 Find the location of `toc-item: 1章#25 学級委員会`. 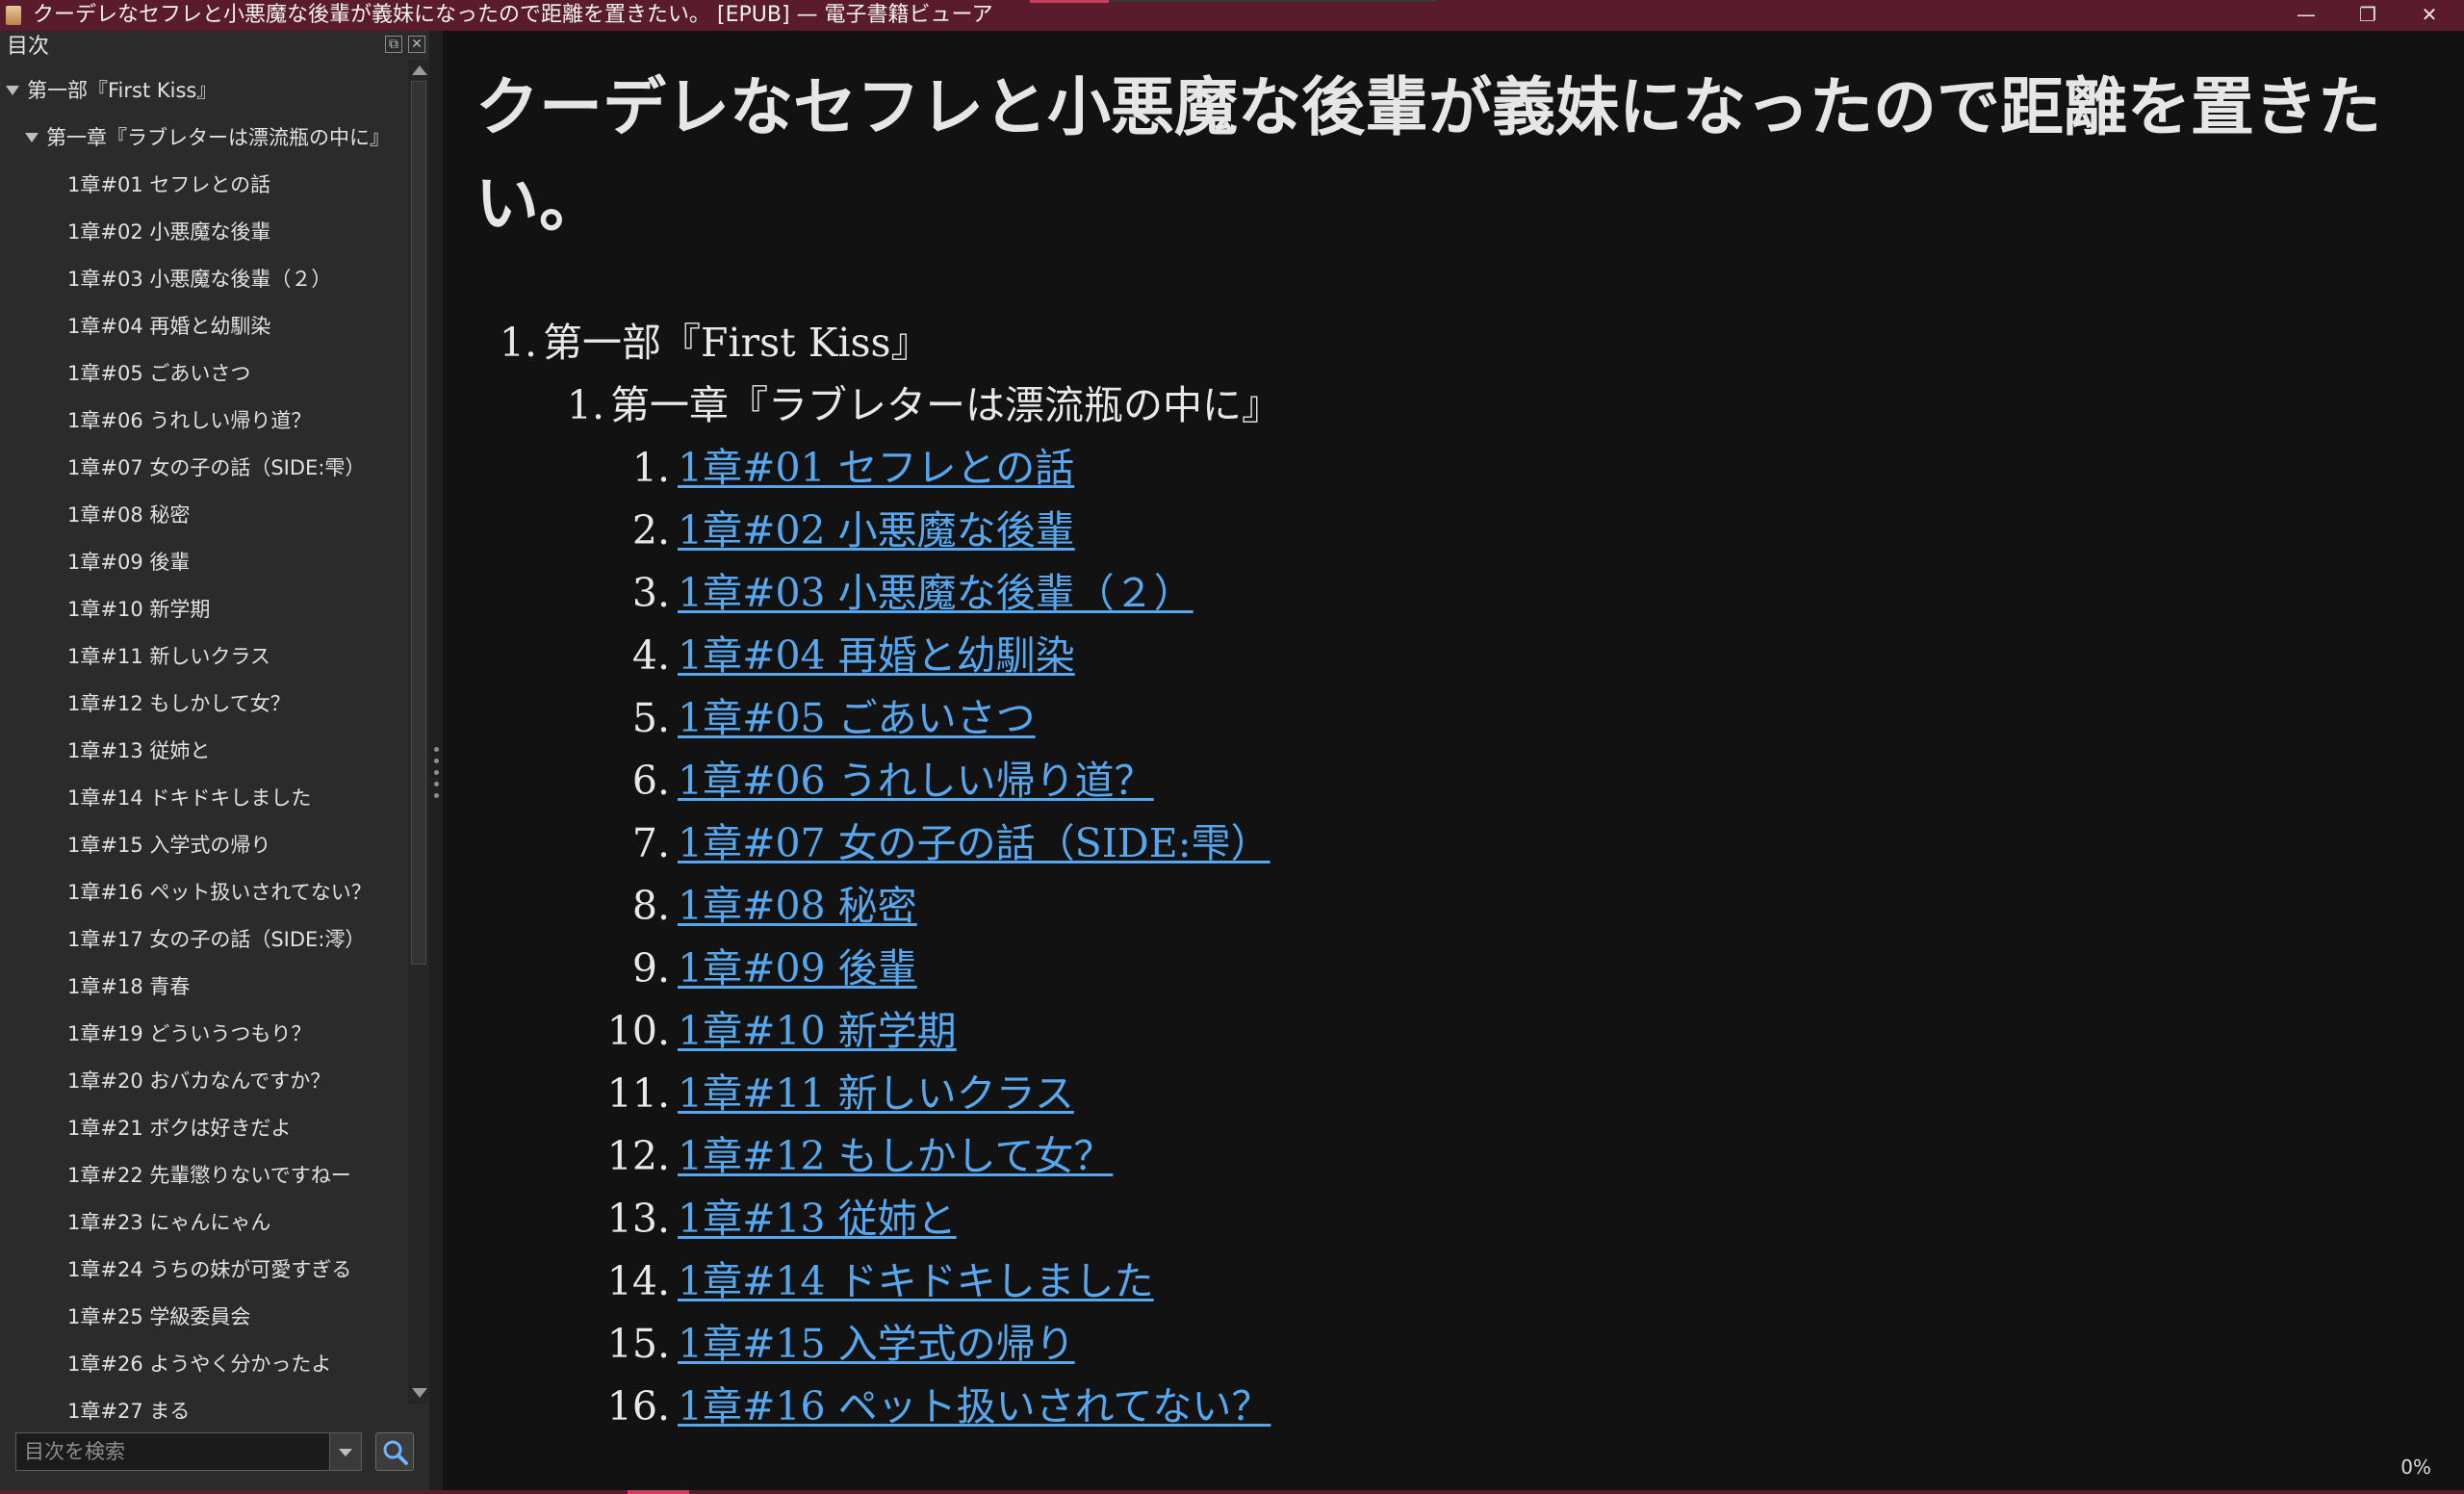

toc-item: 1章#25 学級委員会 is located at coordinates (204, 1318).